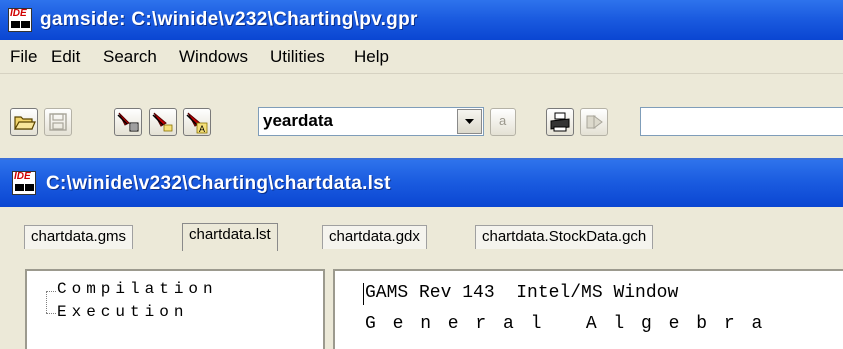 The image size is (843, 349). I want to click on arrow-right-icon, so click(594, 122).